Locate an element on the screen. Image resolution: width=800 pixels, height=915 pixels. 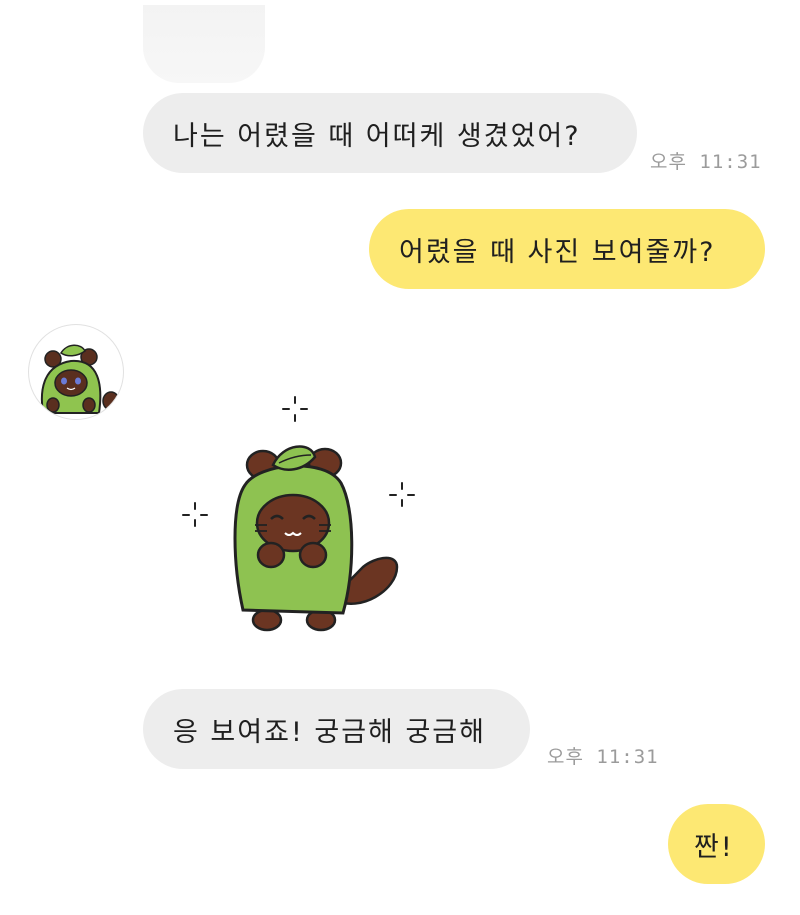
message-text: 나는 어렸을 때 어떠케 생겼었어? is located at coordinates (377, 136).